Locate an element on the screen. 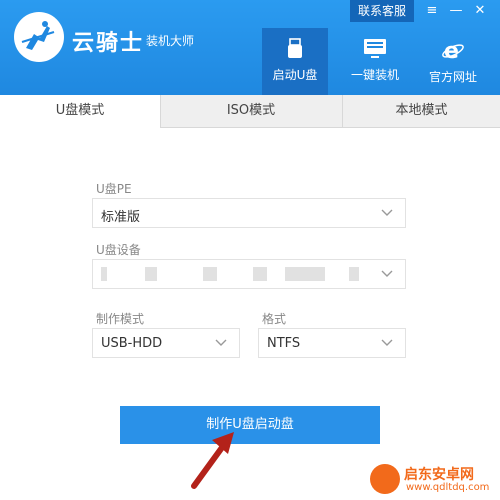 The image size is (500, 500). nav-item-usb-boot: 启动U盘 is located at coordinates (295, 61).